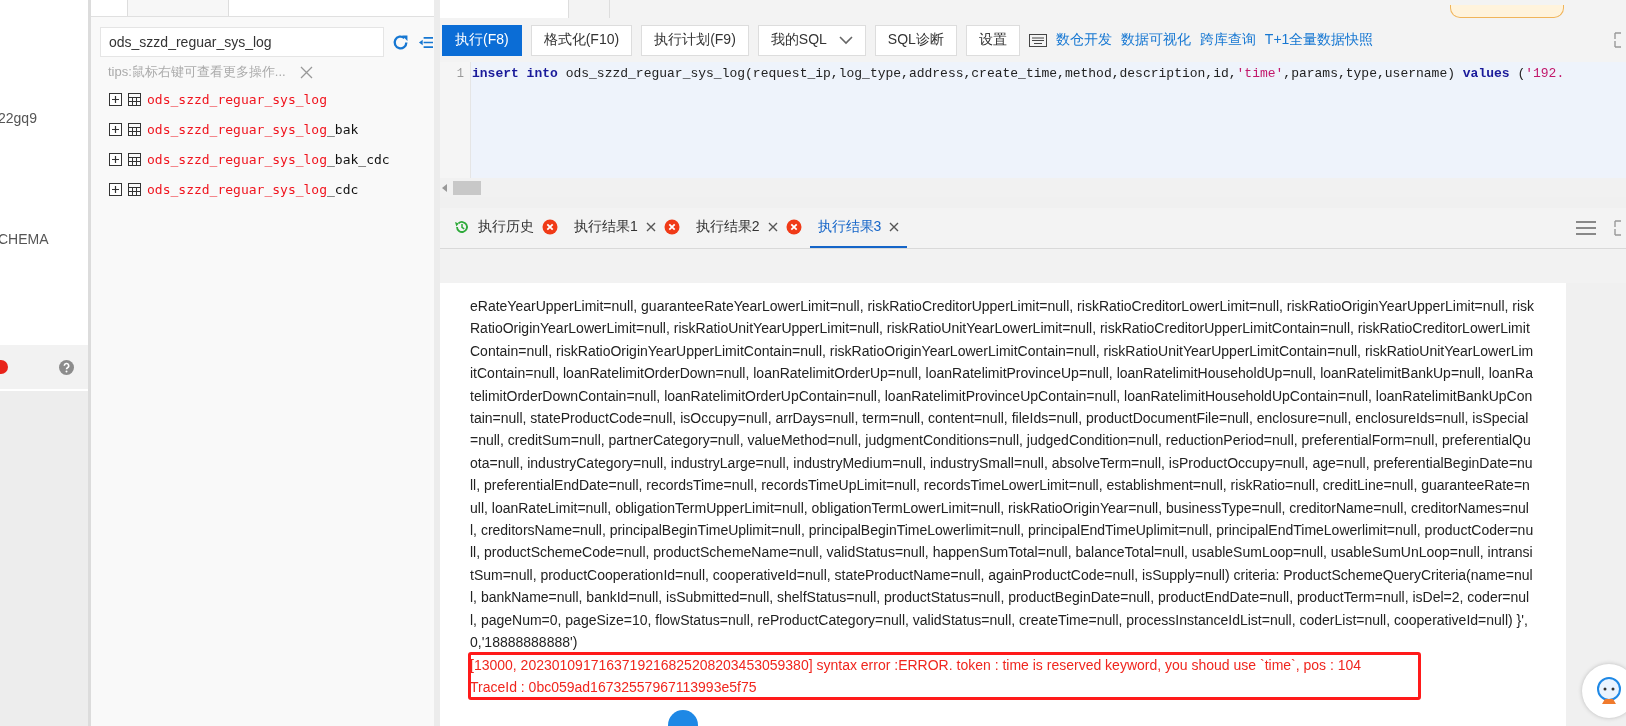 Image resolution: width=1626 pixels, height=726 pixels. I want to click on toolbar-link: T+1全量数据快照, so click(1319, 40).